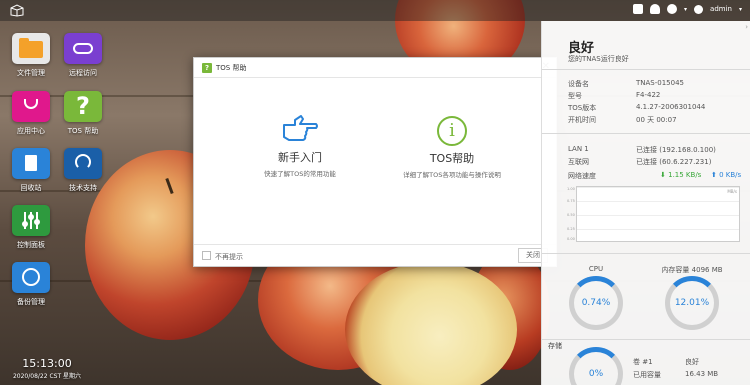  I want to click on dialog-header: ? TOS 帮助 ✕, so click(375, 68).